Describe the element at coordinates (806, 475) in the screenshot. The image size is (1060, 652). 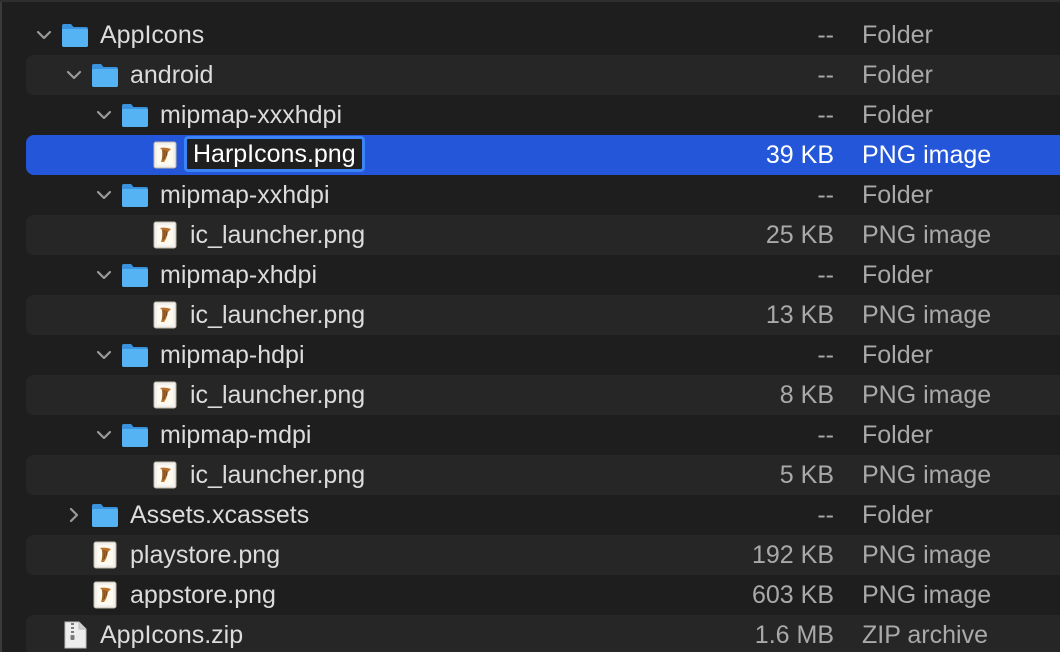
I see `item-size: 5 KB` at that location.